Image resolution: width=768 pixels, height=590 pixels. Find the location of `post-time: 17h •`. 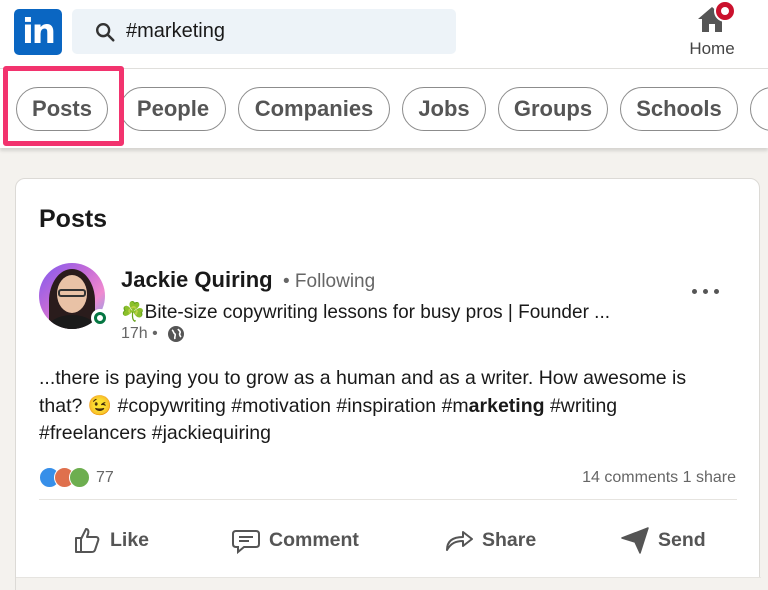

post-time: 17h • is located at coordinates (139, 333).